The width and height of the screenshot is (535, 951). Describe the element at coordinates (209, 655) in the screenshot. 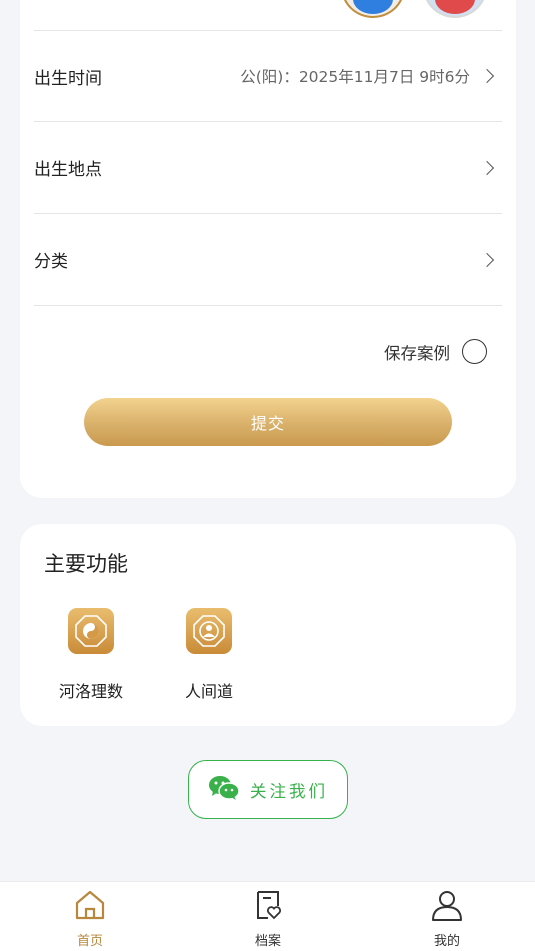

I see `feature-renjiandao: 人间道` at that location.